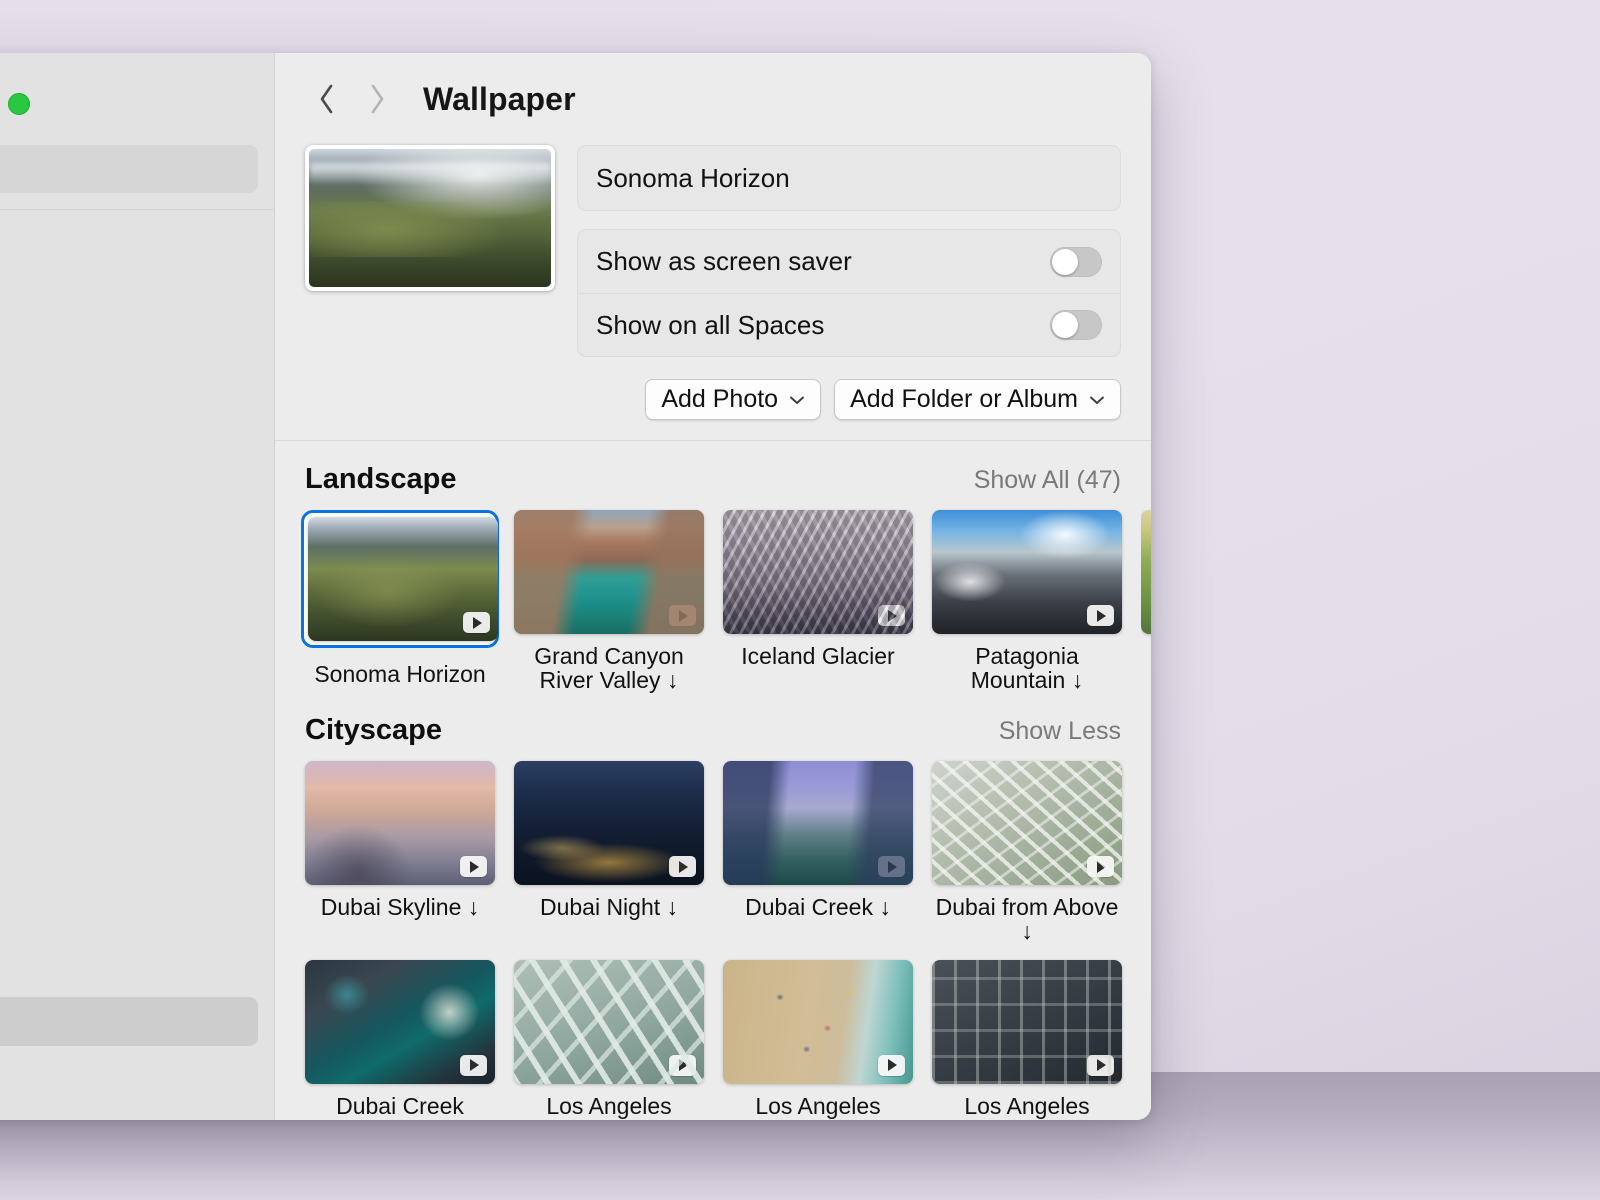 The image size is (1600, 1200). Describe the element at coordinates (1027, 668) in the screenshot. I see `wallpaper-label: Patagonia Mountain ↓` at that location.